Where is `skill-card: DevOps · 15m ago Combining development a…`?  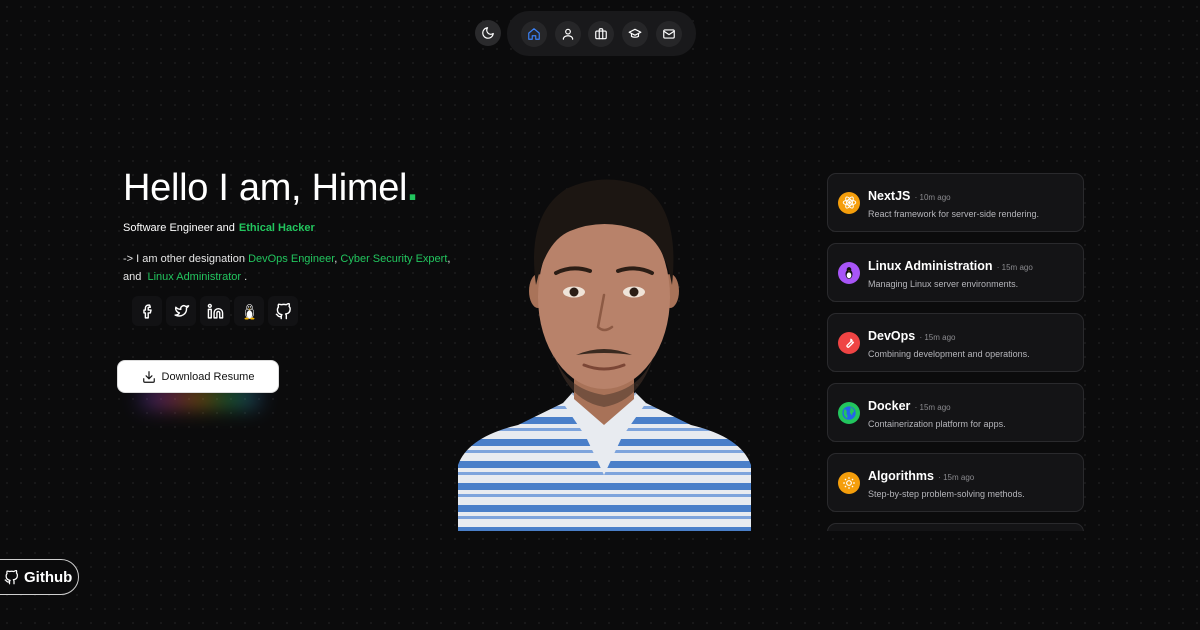 skill-card: DevOps · 15m ago Combining development a… is located at coordinates (955, 342).